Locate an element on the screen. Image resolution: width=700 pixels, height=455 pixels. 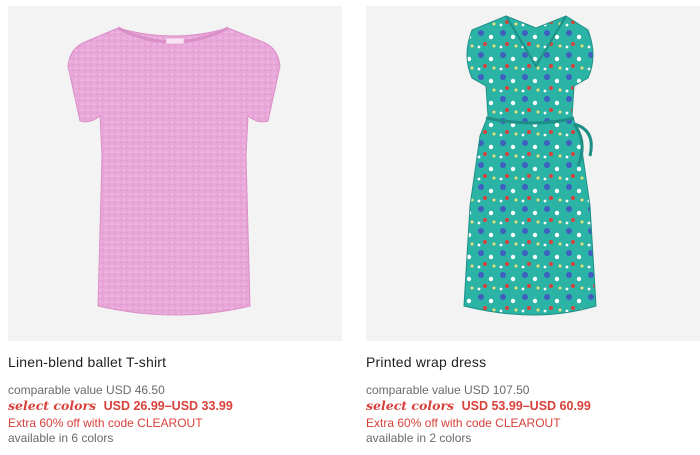
product-name: Printed wrap dress is located at coordinates (533, 362).